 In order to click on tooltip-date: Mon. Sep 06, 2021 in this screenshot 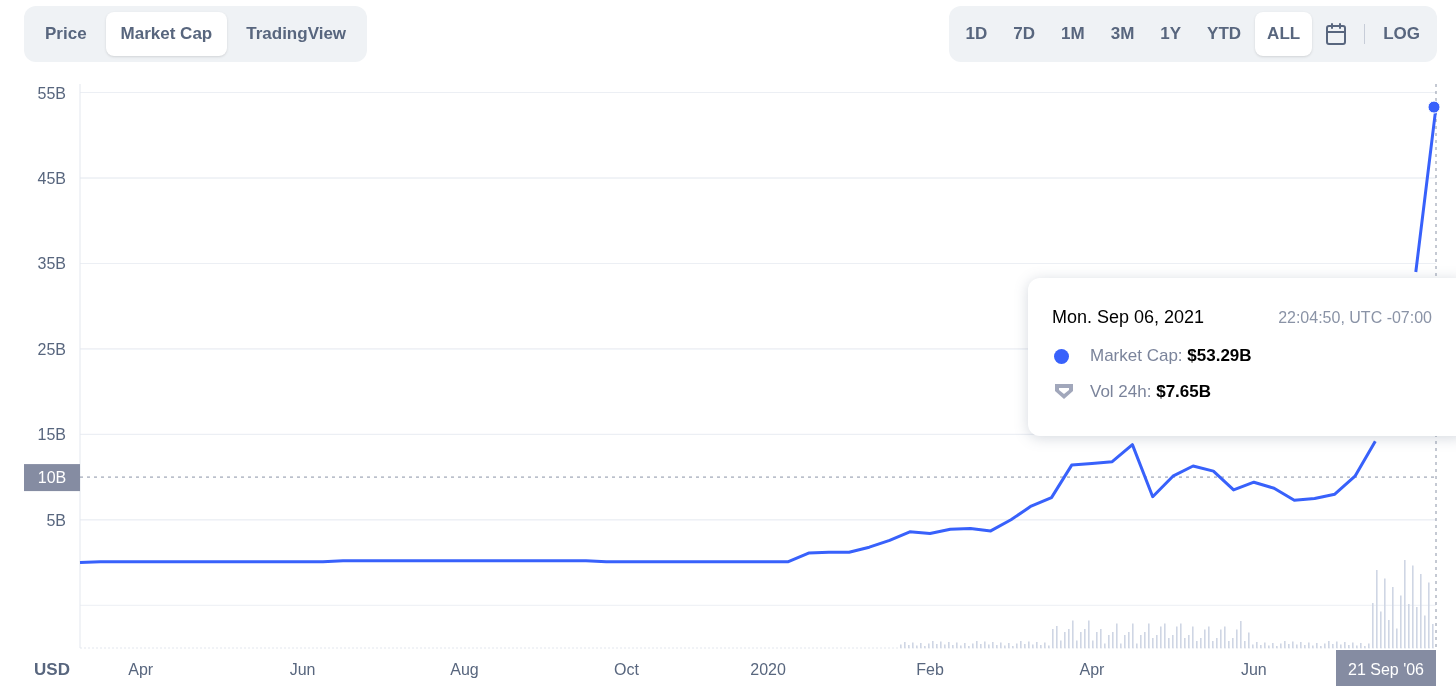, I will do `click(1128, 317)`.